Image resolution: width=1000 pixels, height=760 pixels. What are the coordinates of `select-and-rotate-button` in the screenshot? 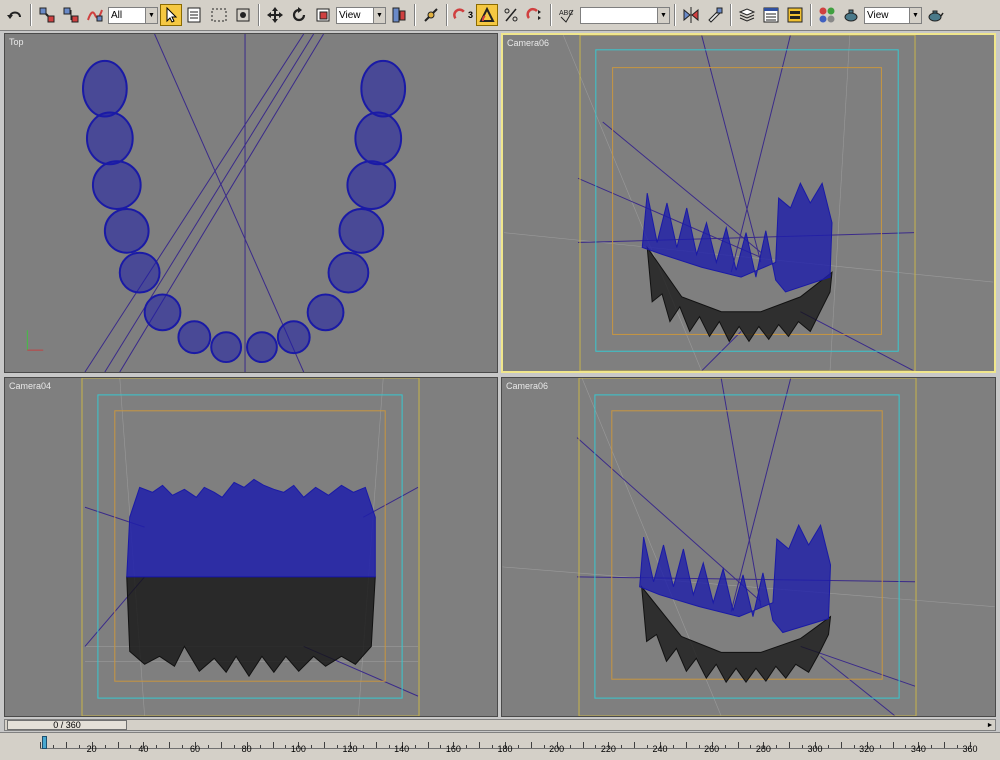 It's located at (299, 15).